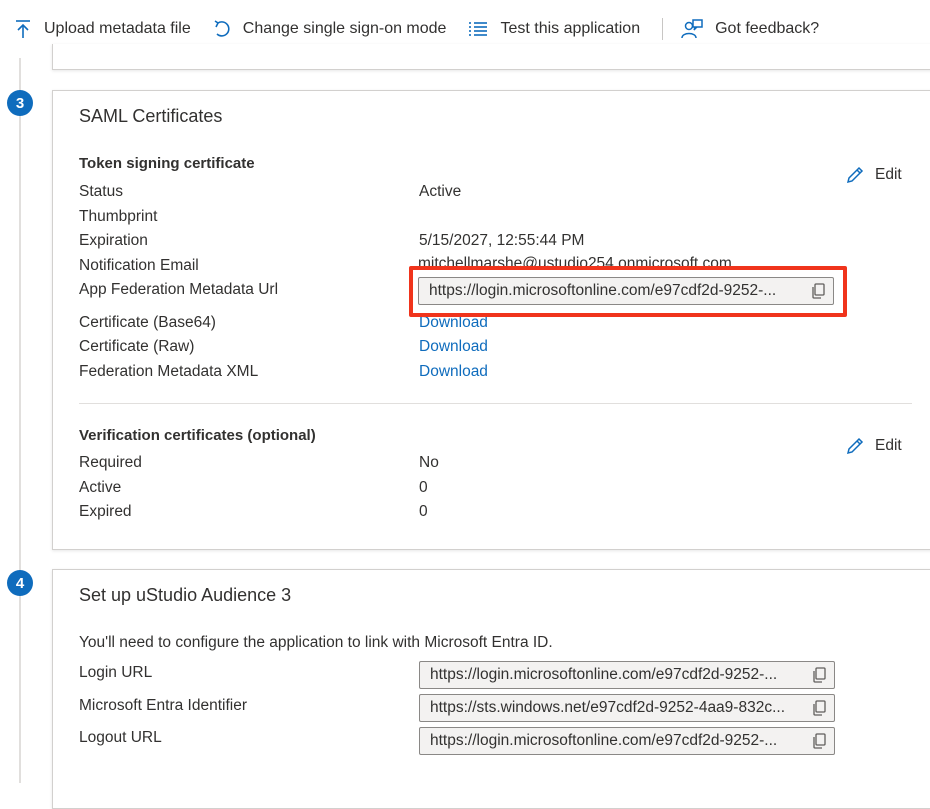 This screenshot has height=809, width=930. Describe the element at coordinates (100, 487) in the screenshot. I see `active-label: Active` at that location.